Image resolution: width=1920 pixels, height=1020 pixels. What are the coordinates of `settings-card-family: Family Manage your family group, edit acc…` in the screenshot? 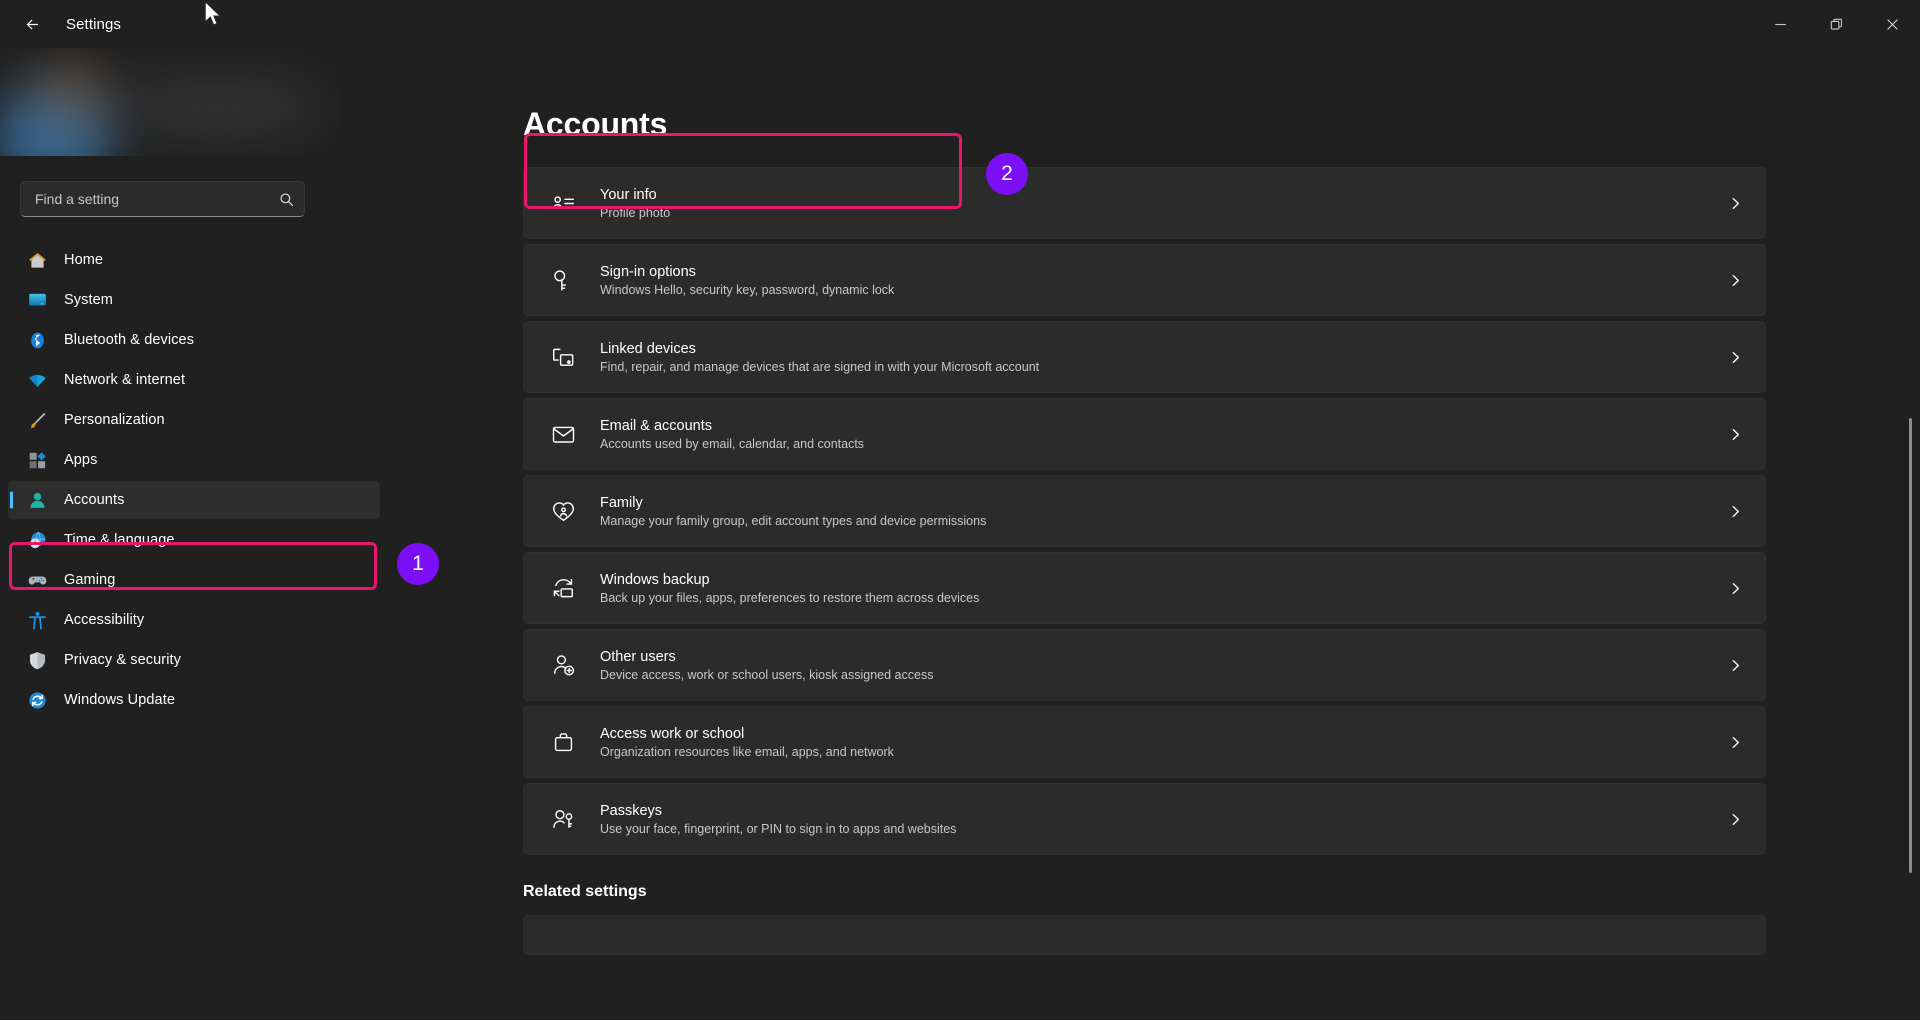 It's located at (1144, 511).